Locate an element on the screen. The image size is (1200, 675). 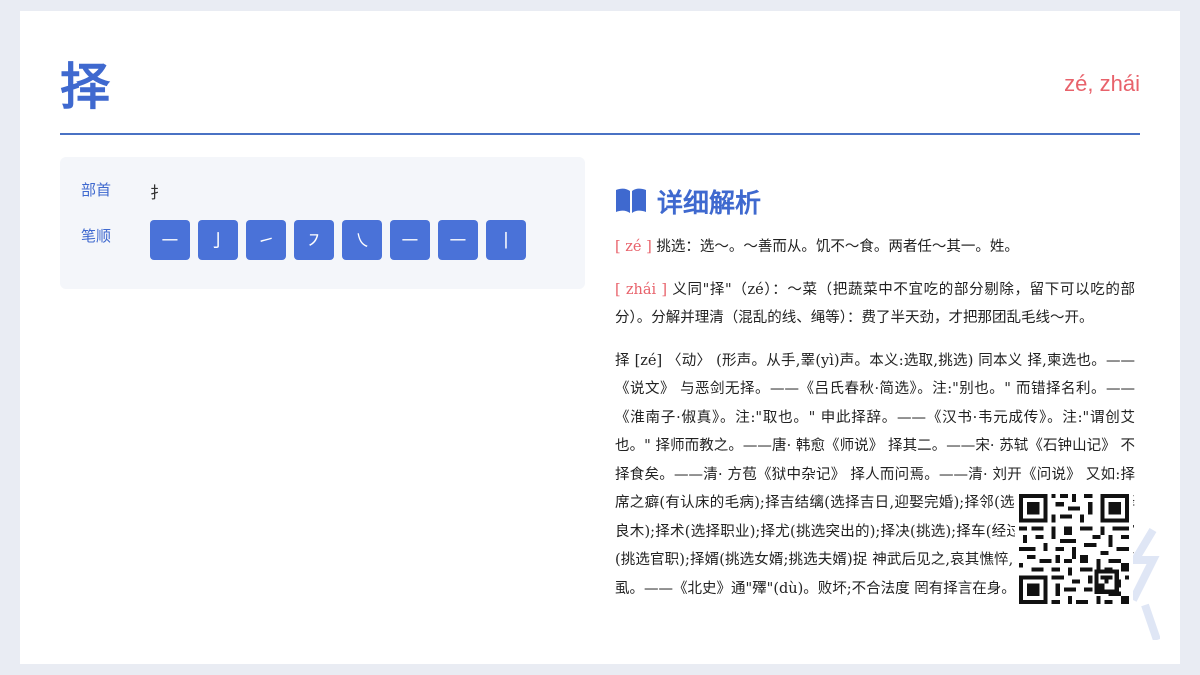
stroke-order-list: ㇐ 亅 ㇀ ㇇ ㇏ ㇐ ㇐ 丨 is located at coordinates (342, 240).